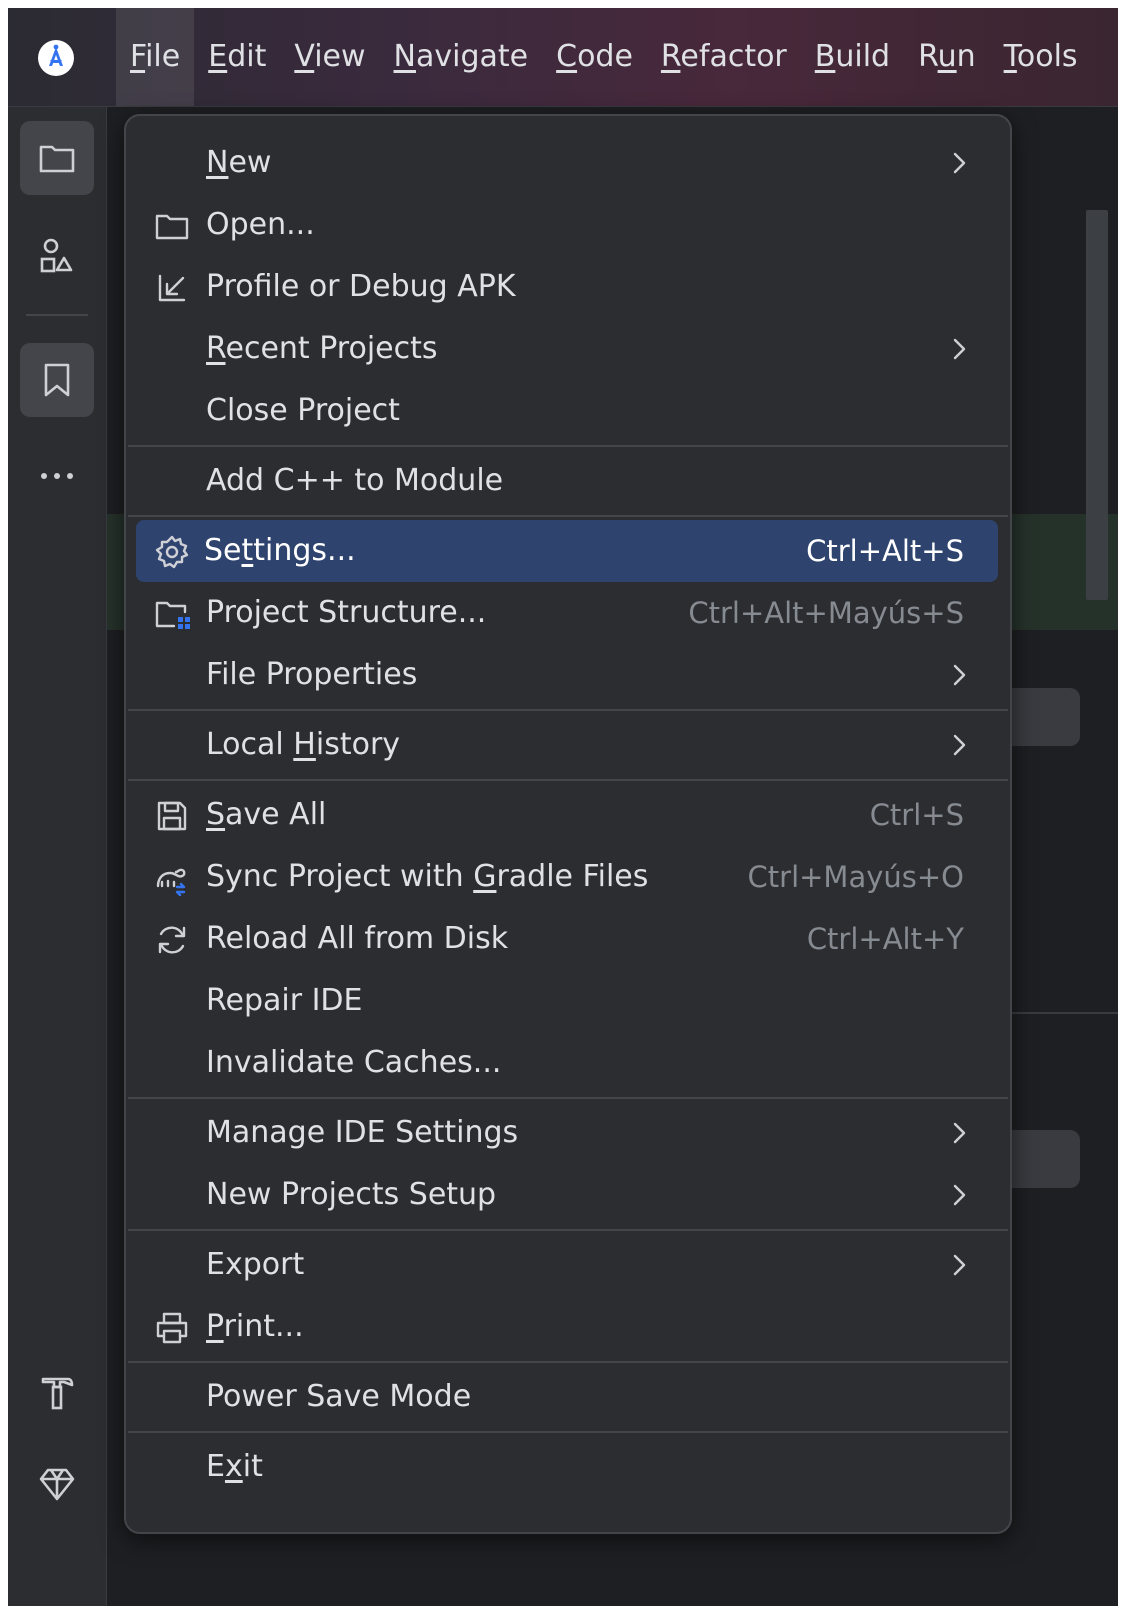  Describe the element at coordinates (172, 940) in the screenshot. I see `reload-icon` at that location.